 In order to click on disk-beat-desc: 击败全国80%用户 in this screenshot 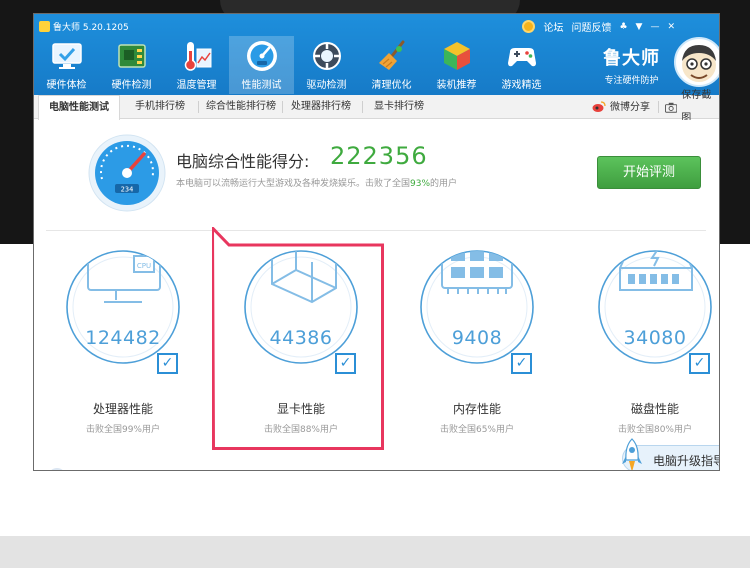, I will do `click(654, 430)`.